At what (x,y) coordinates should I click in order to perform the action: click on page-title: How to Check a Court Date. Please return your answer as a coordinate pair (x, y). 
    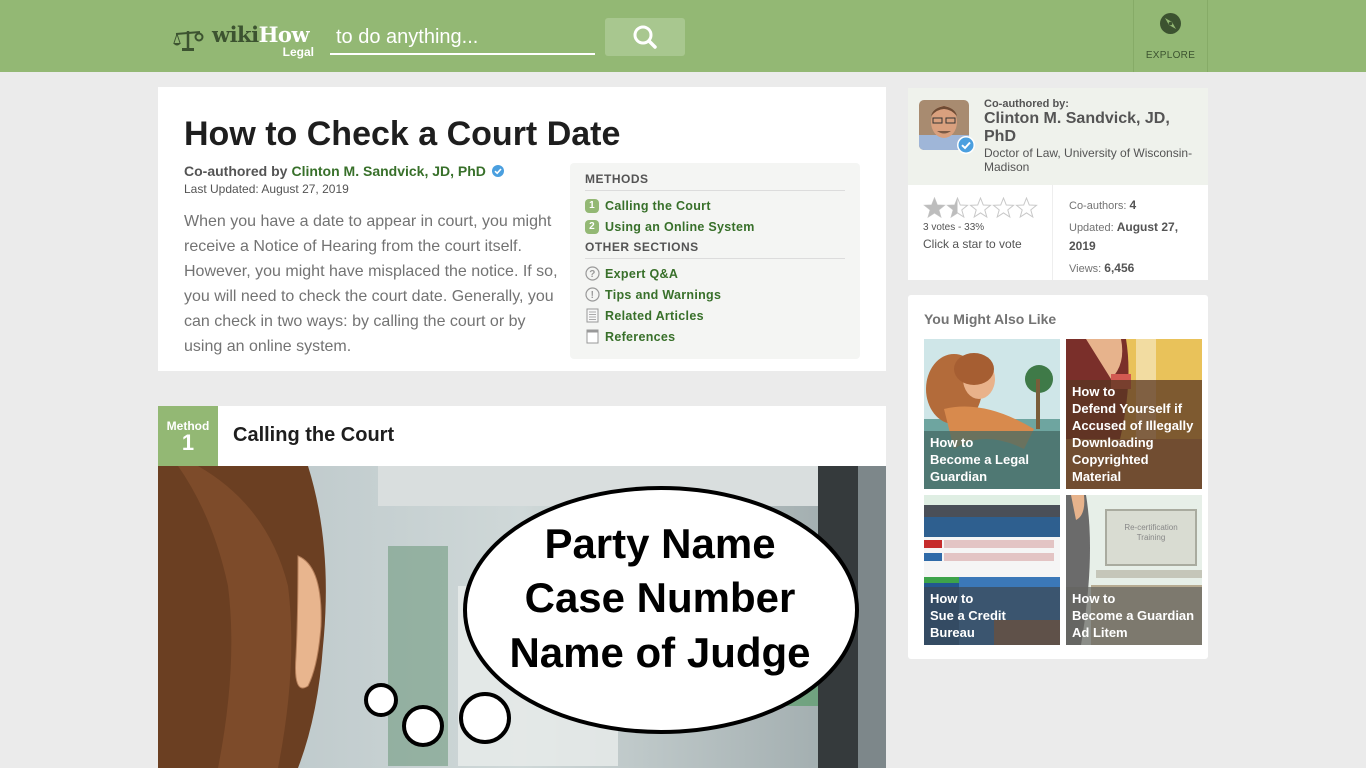
    Looking at the image, I should click on (402, 134).